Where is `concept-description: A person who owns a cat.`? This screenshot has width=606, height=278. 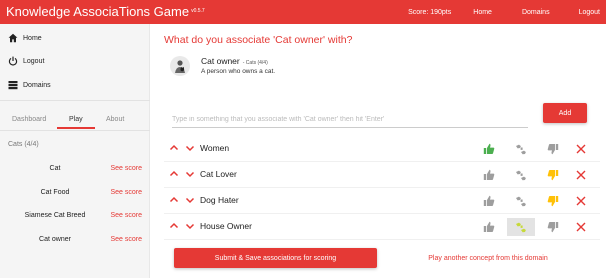
concept-description: A person who owns a cat. is located at coordinates (238, 71).